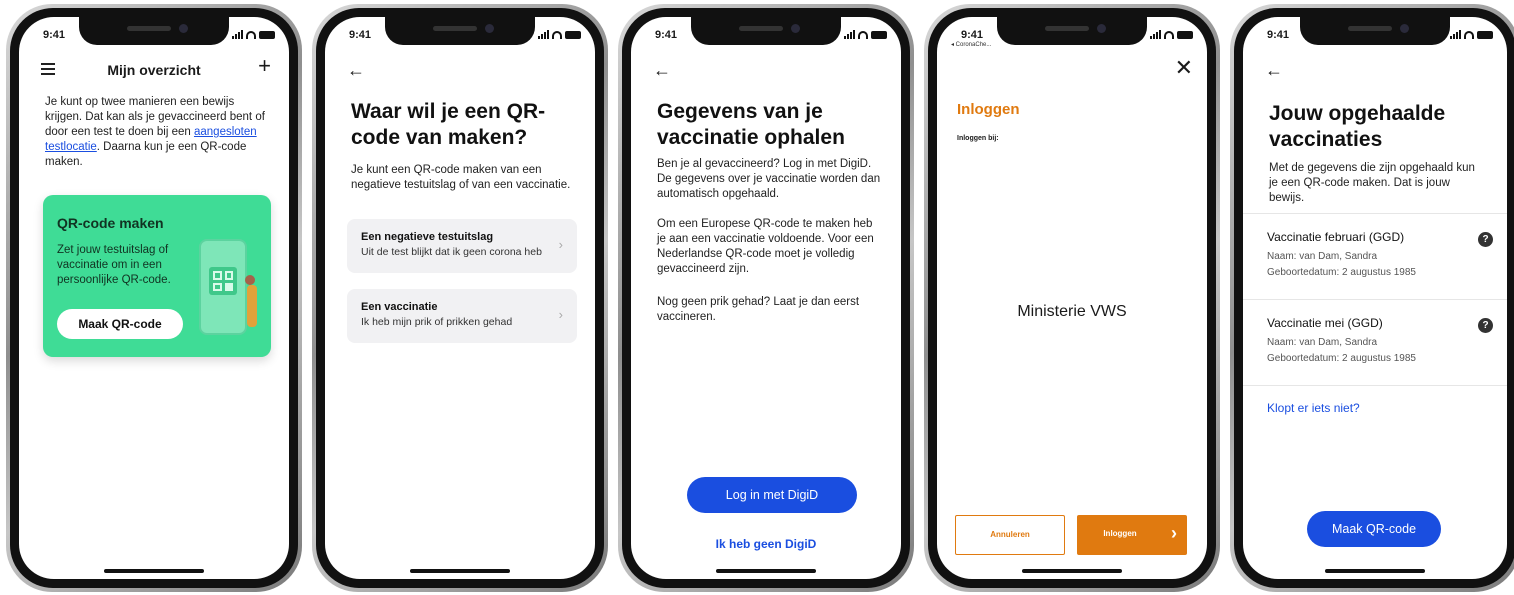 This screenshot has height=595, width=1514. I want to click on option-title: Een negatieve testuitslag, so click(427, 237).